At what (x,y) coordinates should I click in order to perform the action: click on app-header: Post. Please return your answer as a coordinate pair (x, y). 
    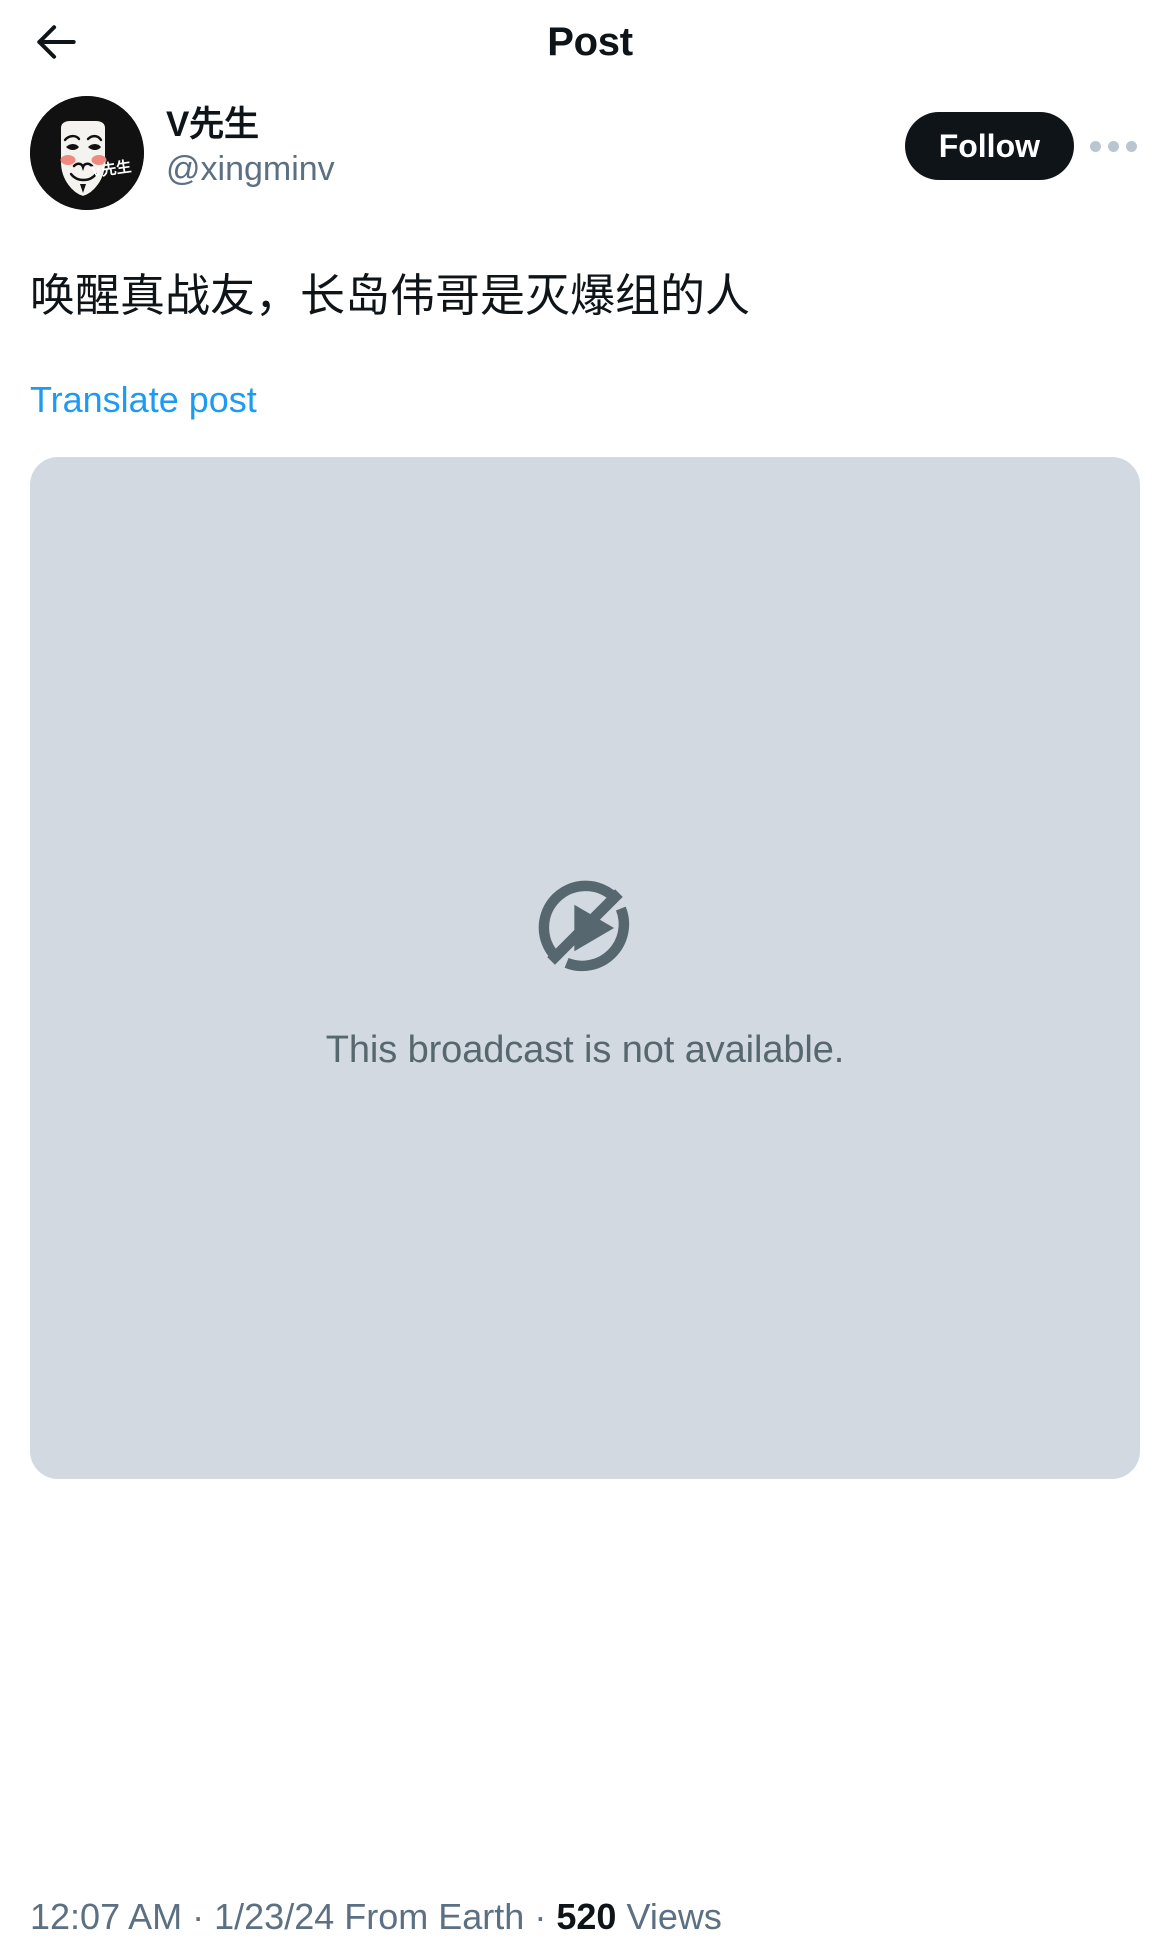
    Looking at the image, I should click on (585, 42).